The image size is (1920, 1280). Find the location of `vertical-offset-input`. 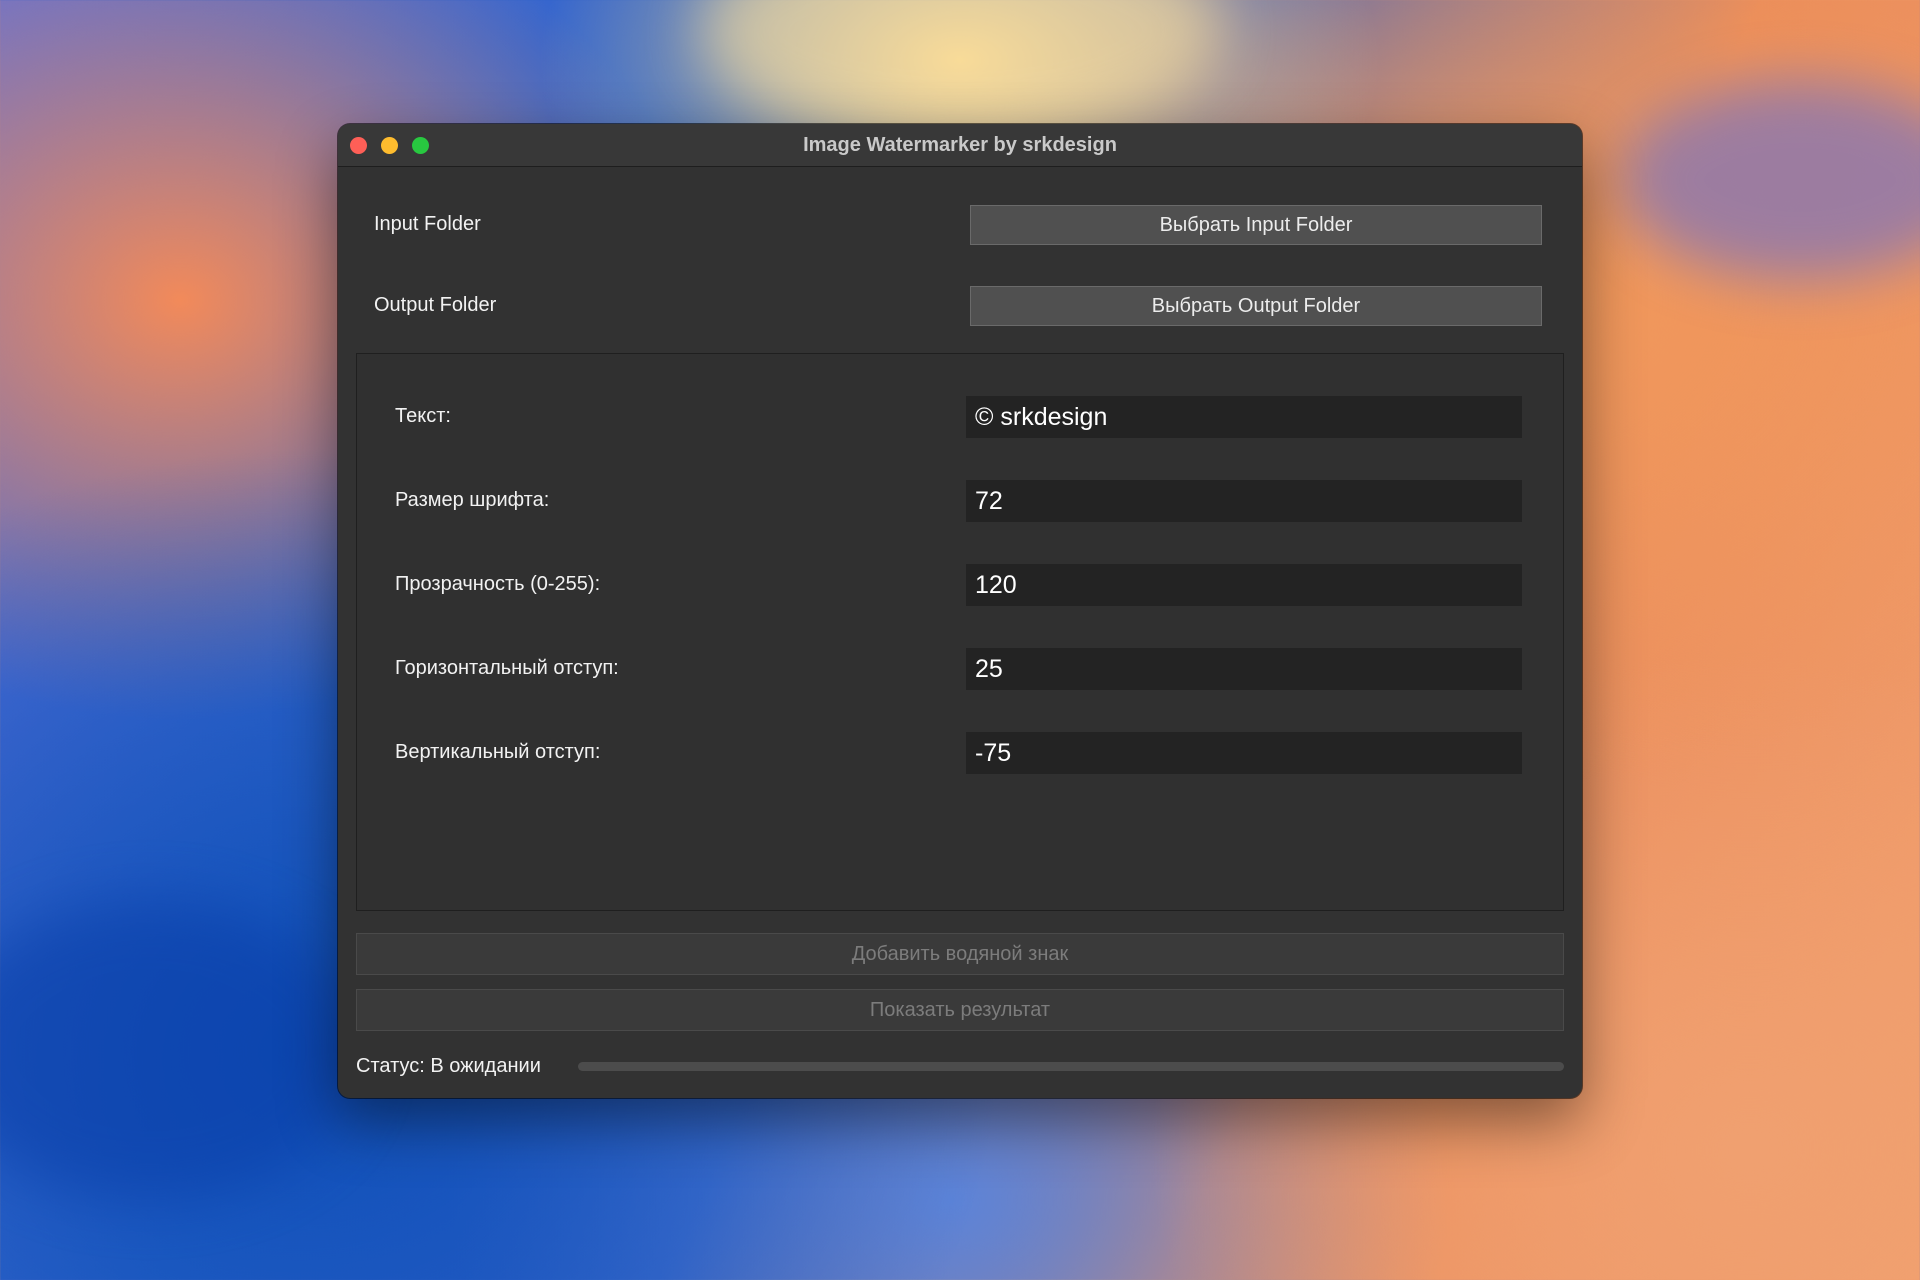

vertical-offset-input is located at coordinates (1244, 753).